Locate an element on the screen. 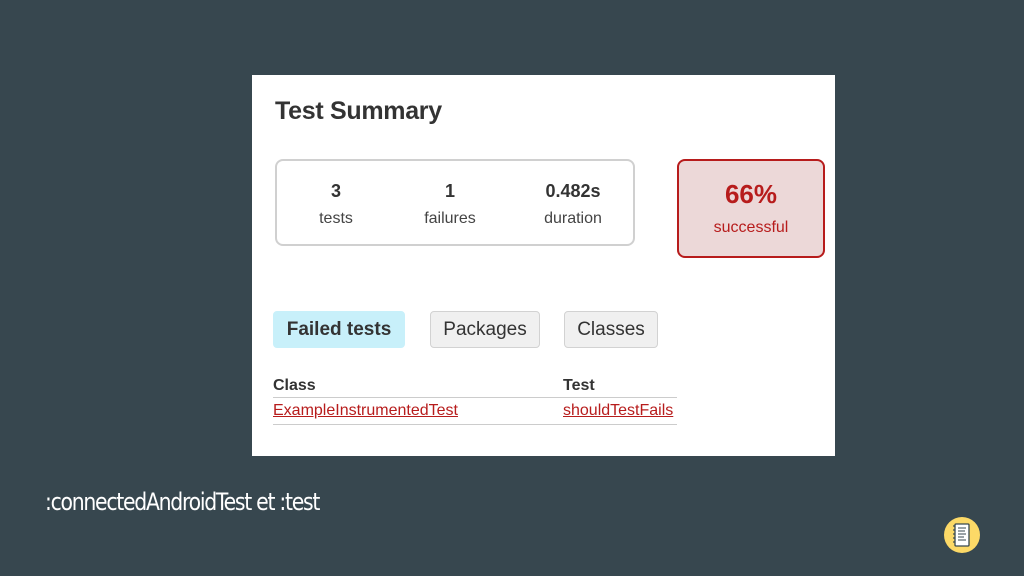  failures-label: failures is located at coordinates (450, 218).